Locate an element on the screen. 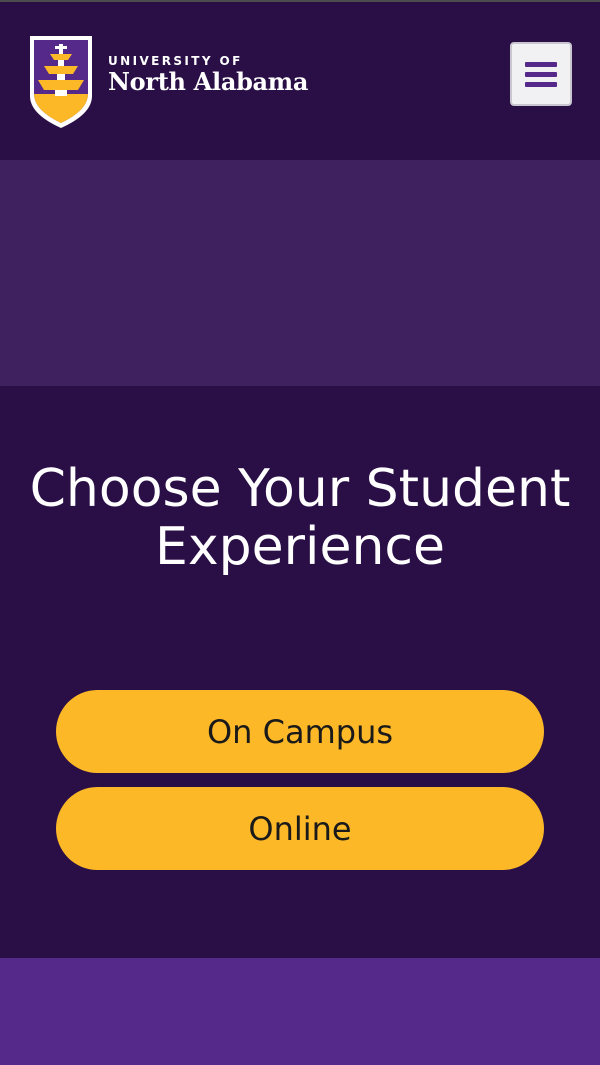  wordmark-line2: North Alabama is located at coordinates (208, 81).